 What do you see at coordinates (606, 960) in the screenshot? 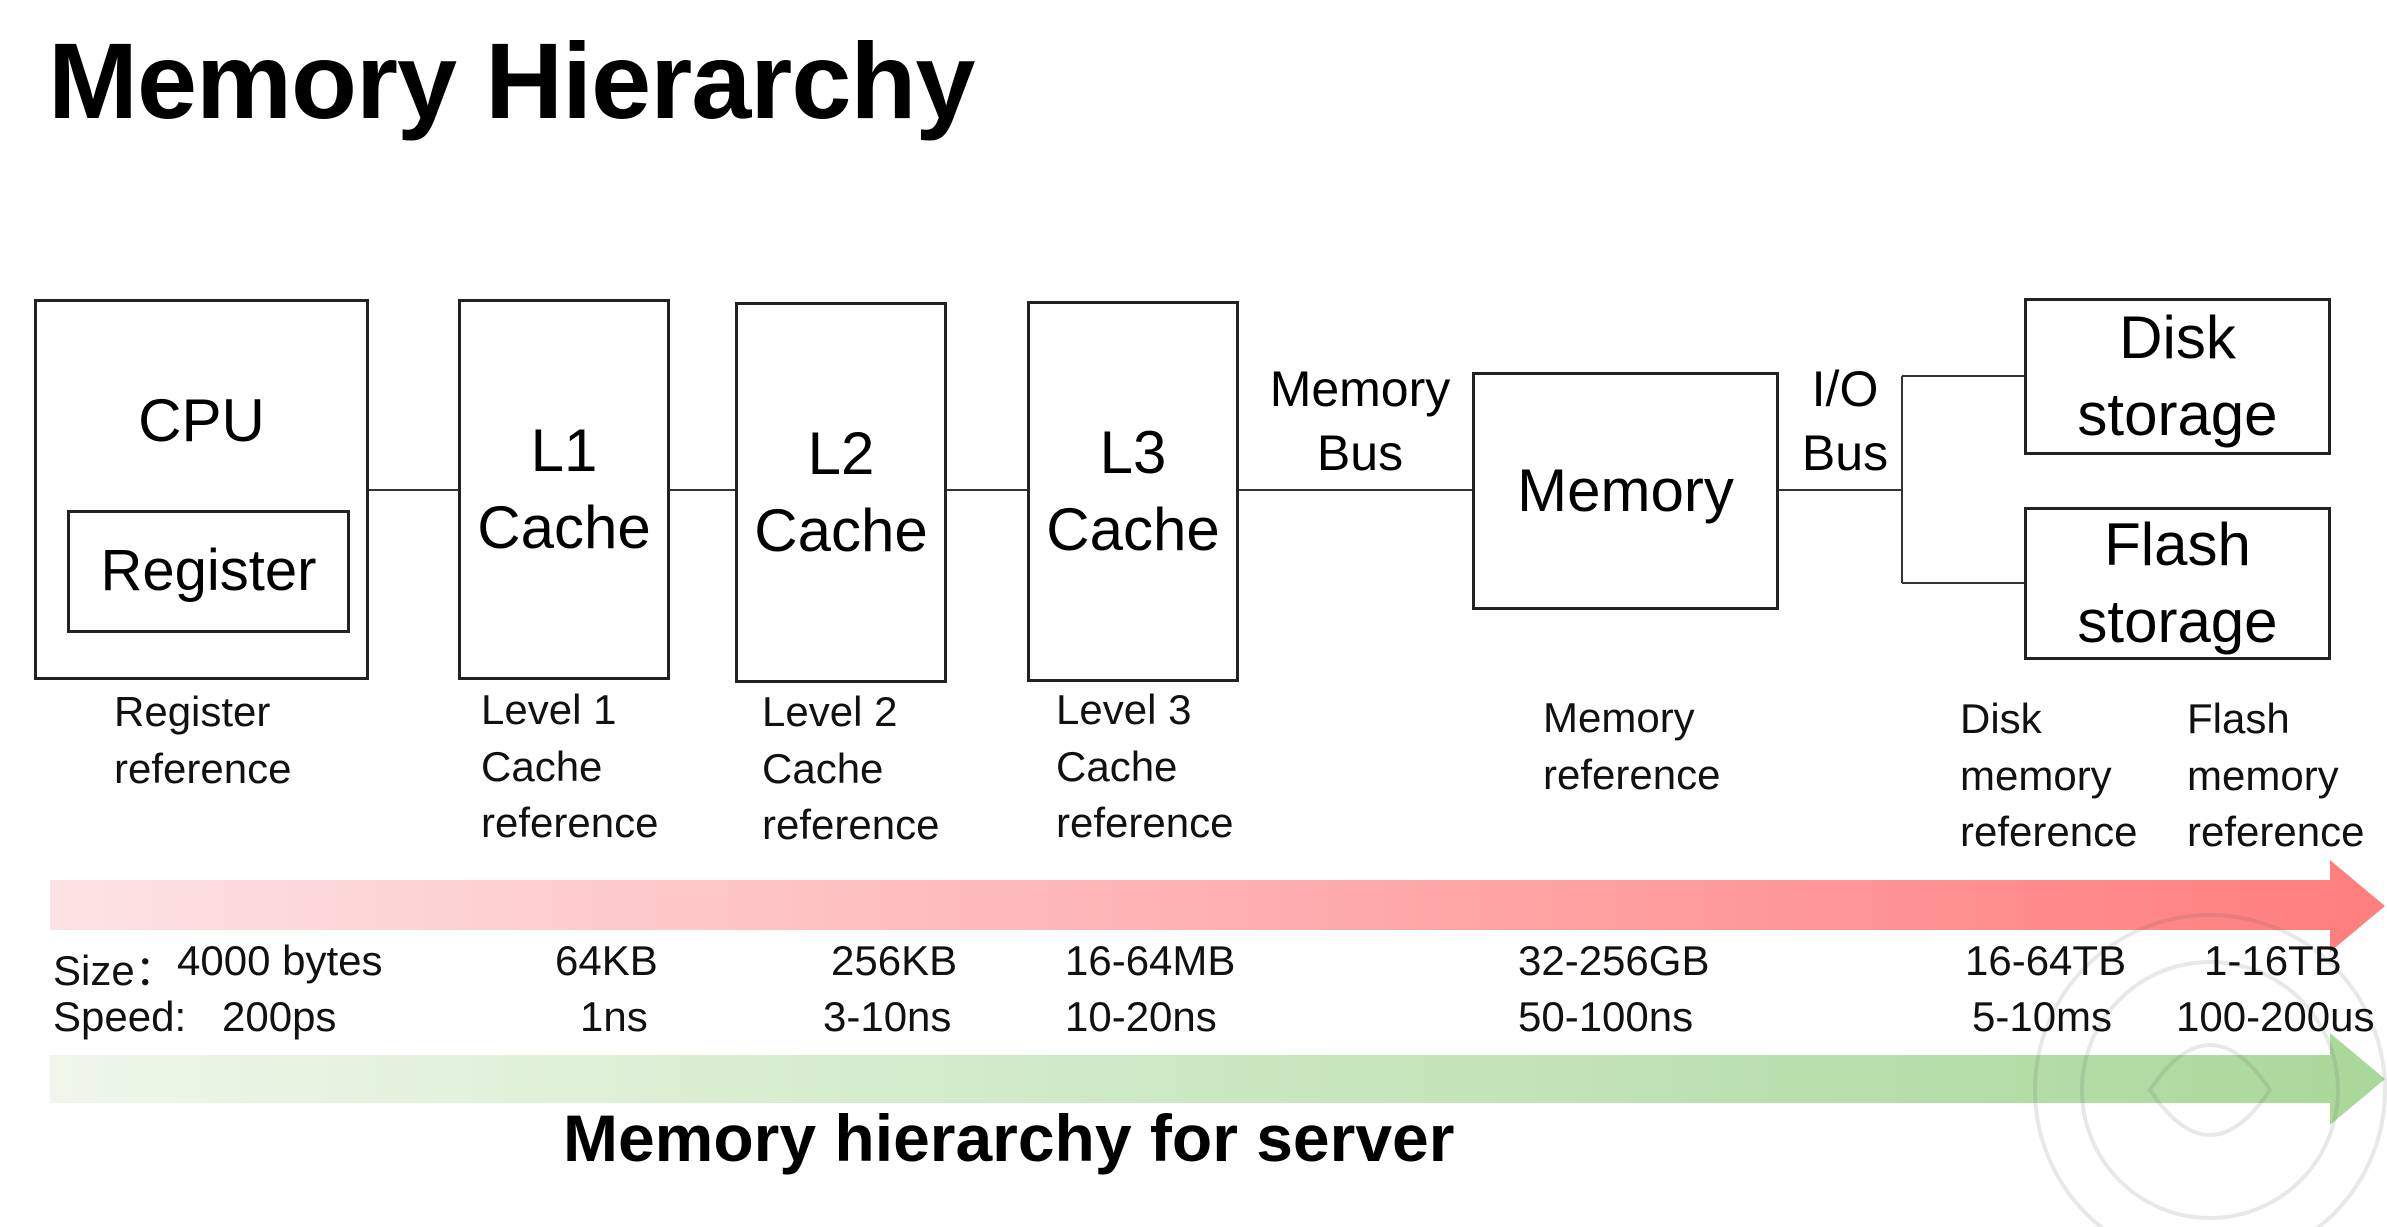
I see `size-l1: 64KB` at bounding box center [606, 960].